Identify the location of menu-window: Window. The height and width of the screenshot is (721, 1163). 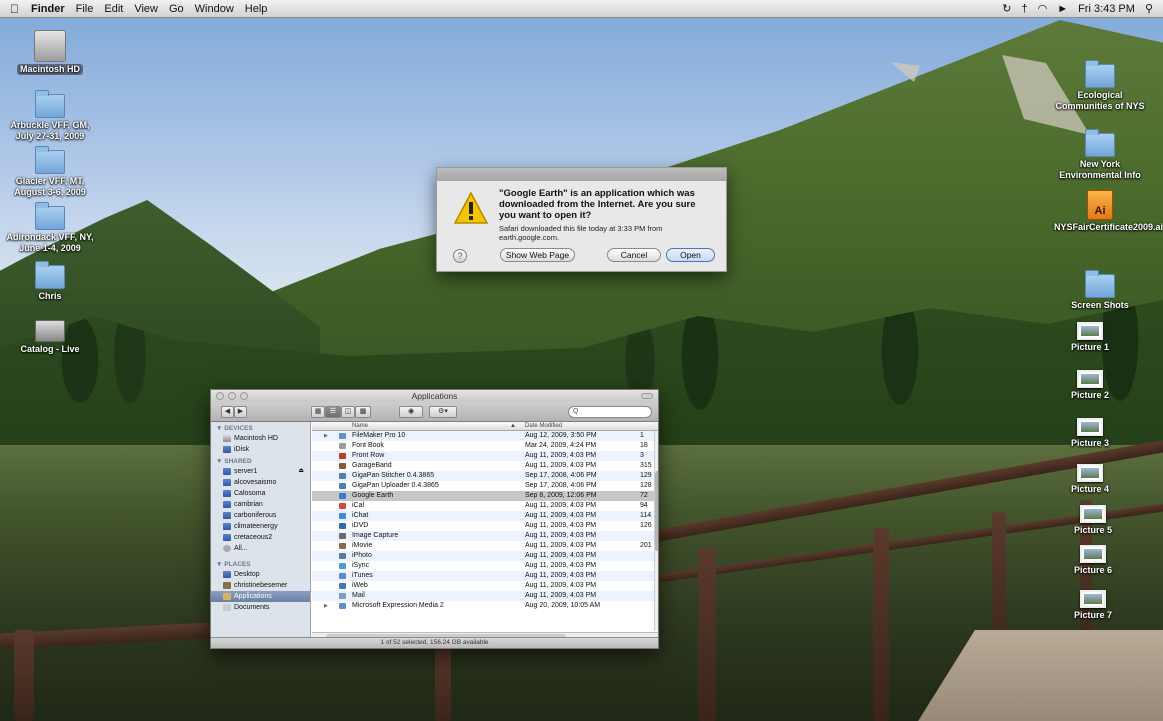
(214, 9).